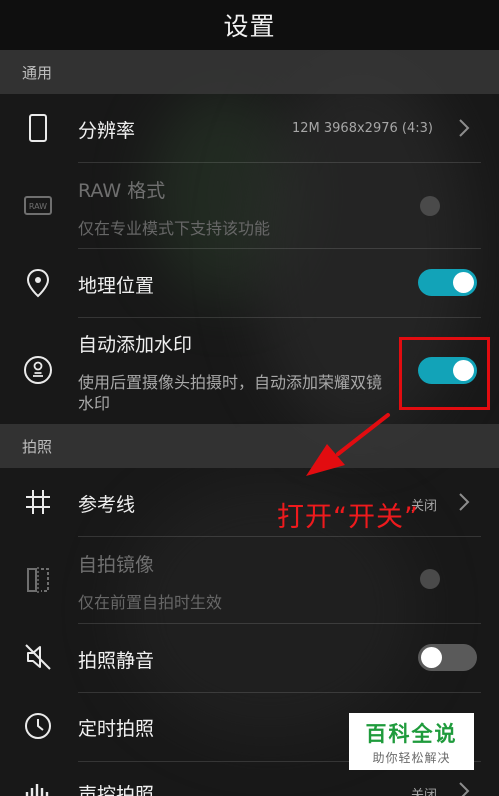 The width and height of the screenshot is (499, 796). Describe the element at coordinates (38, 370) in the screenshot. I see `stamp-icon` at that location.